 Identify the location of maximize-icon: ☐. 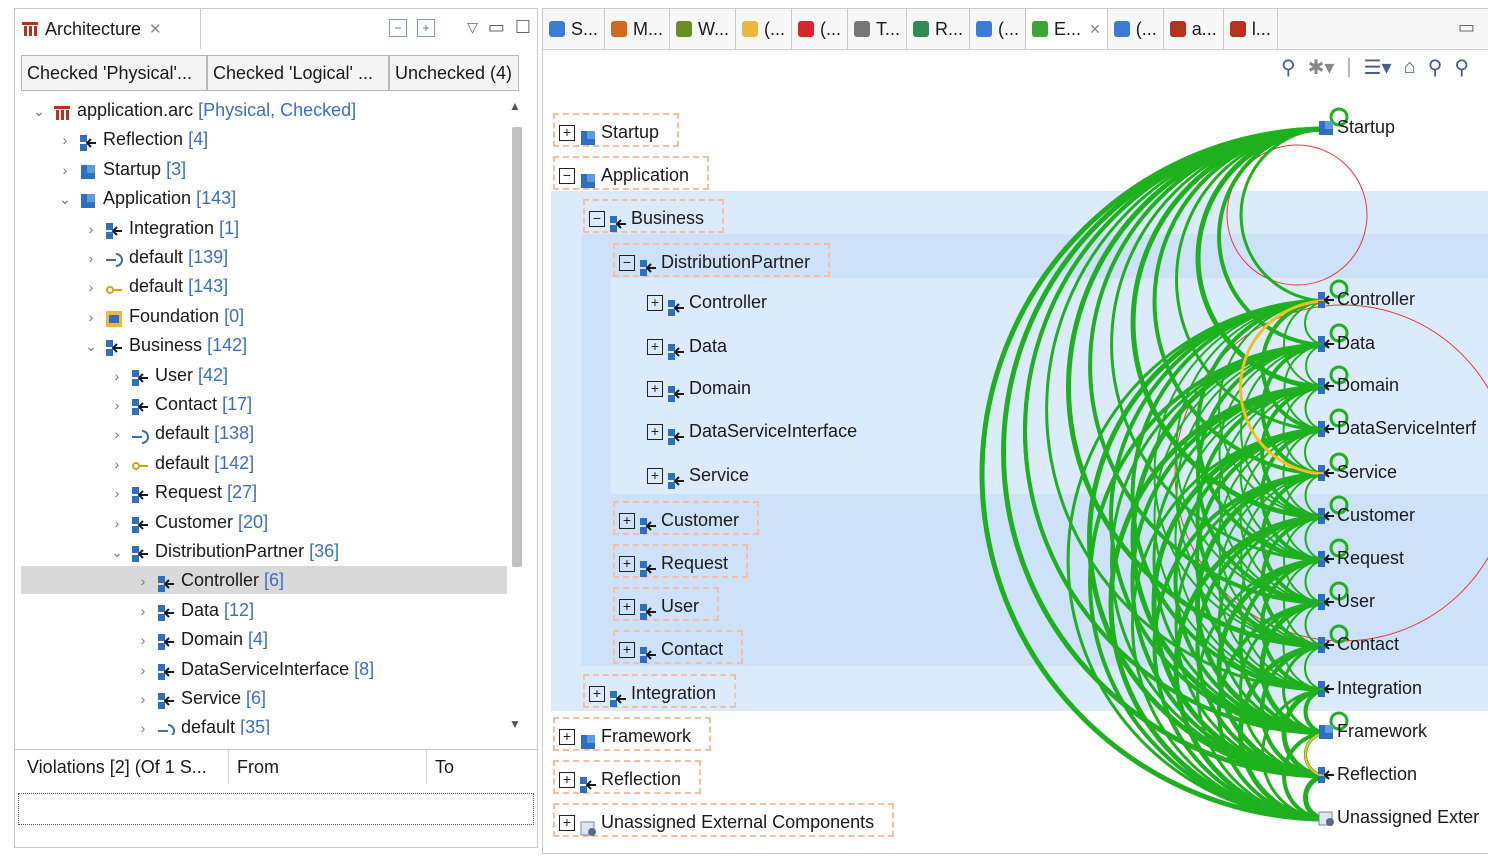
(523, 27).